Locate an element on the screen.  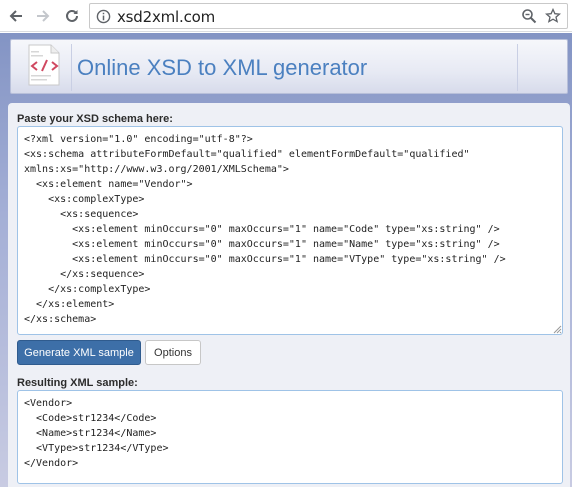
bookmark-star-icon is located at coordinates (553, 16).